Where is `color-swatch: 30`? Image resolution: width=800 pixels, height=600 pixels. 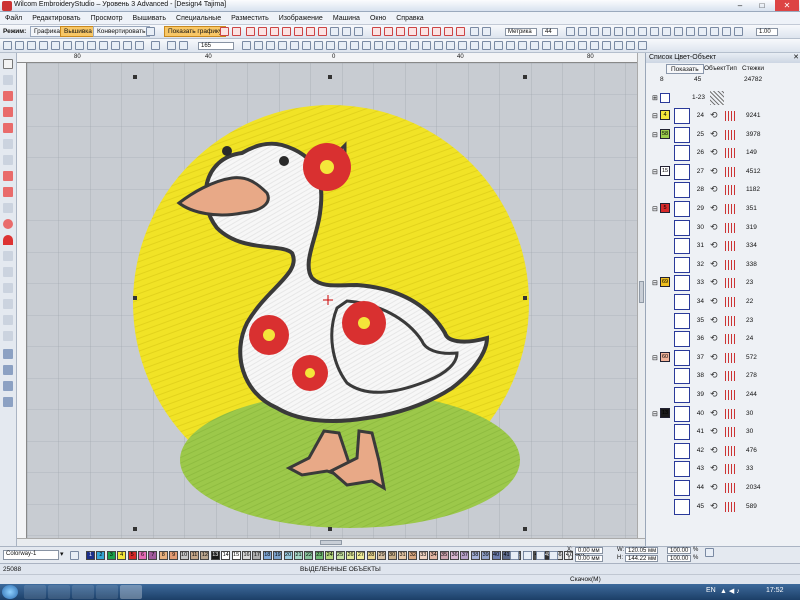 color-swatch: 30 is located at coordinates (392, 555).